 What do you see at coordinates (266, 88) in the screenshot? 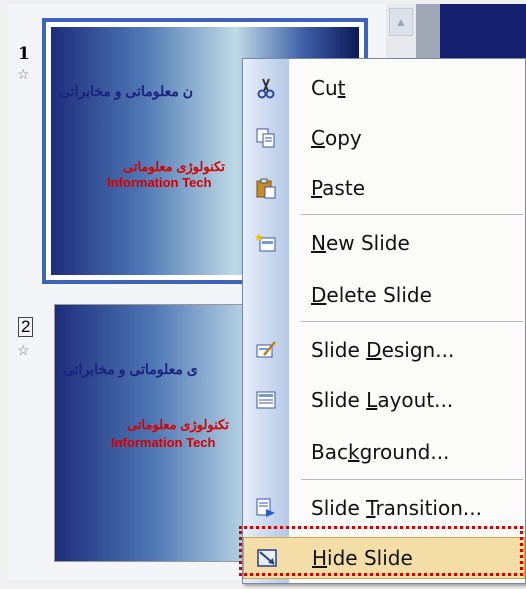
I see `scissors-icon` at bounding box center [266, 88].